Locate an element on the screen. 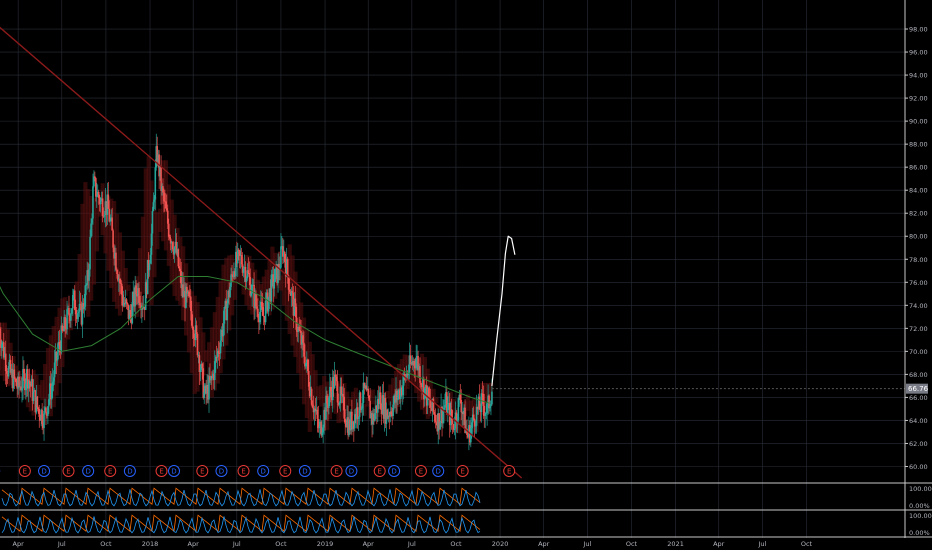  x-tick-label: 2020 is located at coordinates (500, 544).